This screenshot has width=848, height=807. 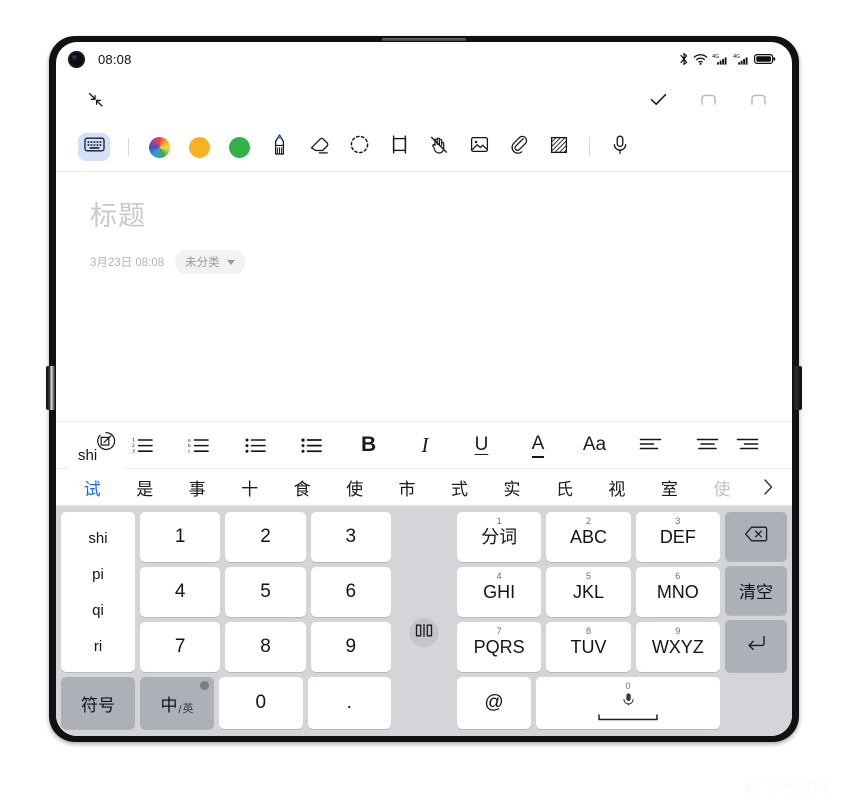 I want to click on note-body: 标题 3月23日 08:08 未分类, so click(x=424, y=223).